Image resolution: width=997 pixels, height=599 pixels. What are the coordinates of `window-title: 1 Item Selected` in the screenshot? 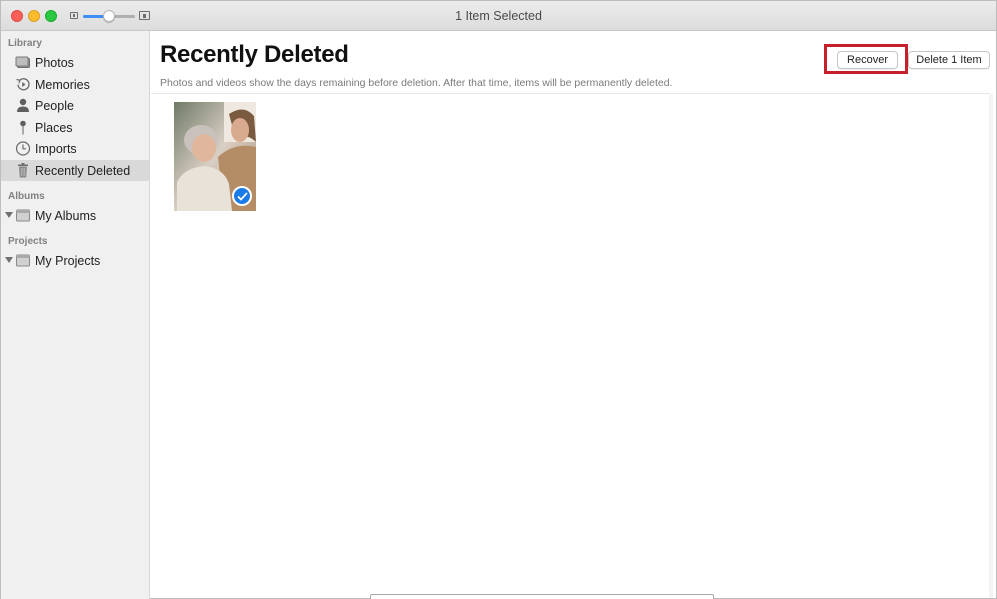 It's located at (498, 16).